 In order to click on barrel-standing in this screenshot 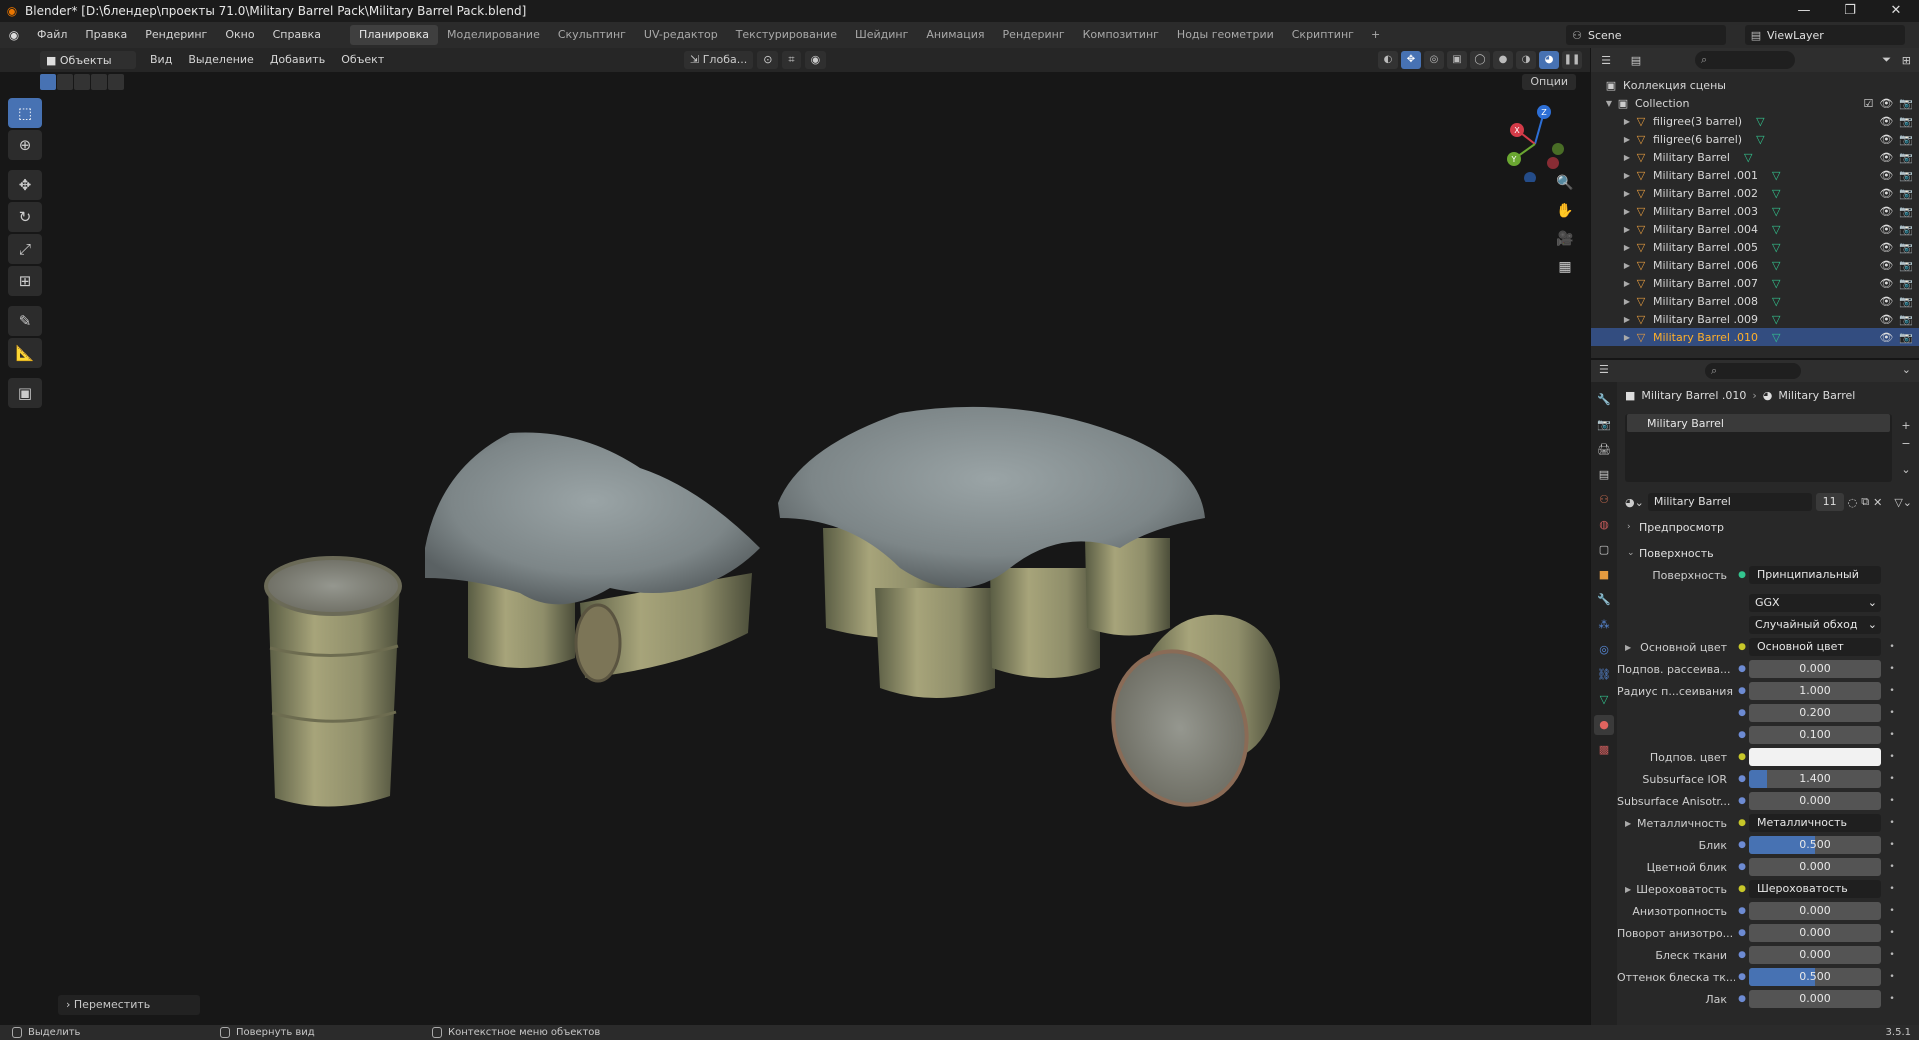, I will do `click(333, 681)`.